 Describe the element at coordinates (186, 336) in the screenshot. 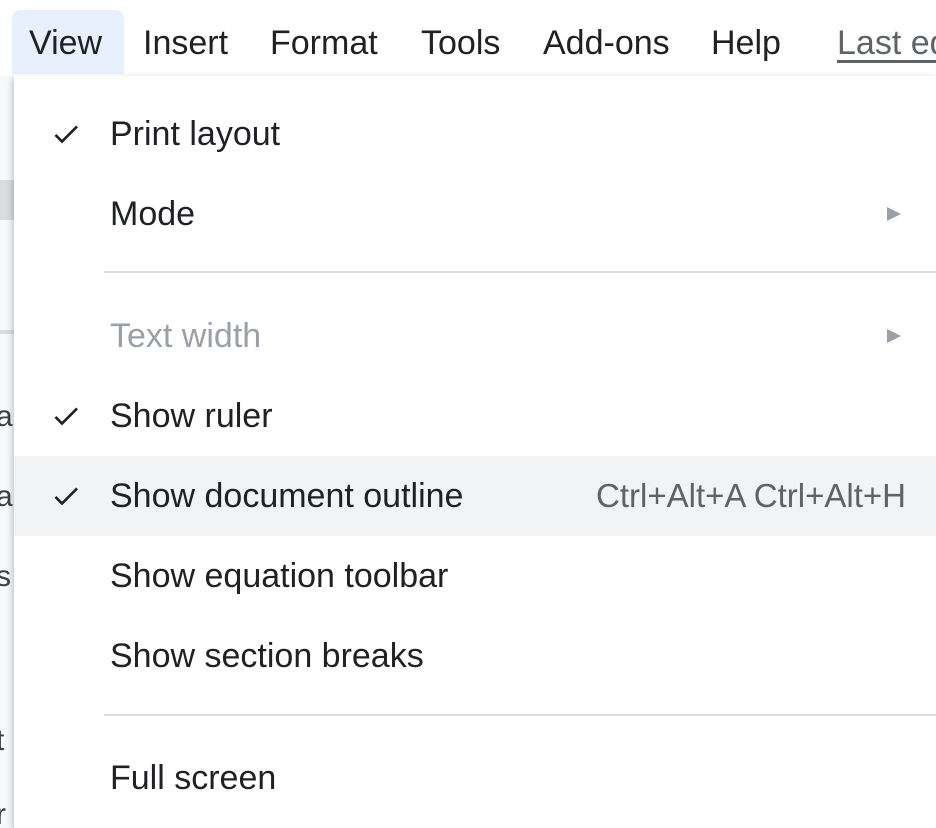

I see `menu-item-label: Text width` at that location.